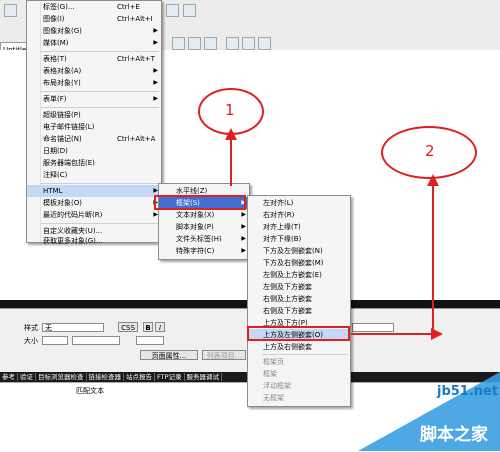 This screenshot has height=452, width=500. What do you see at coordinates (454, 435) in the screenshot?
I see `watermark-site-name: 脚本之家` at bounding box center [454, 435].